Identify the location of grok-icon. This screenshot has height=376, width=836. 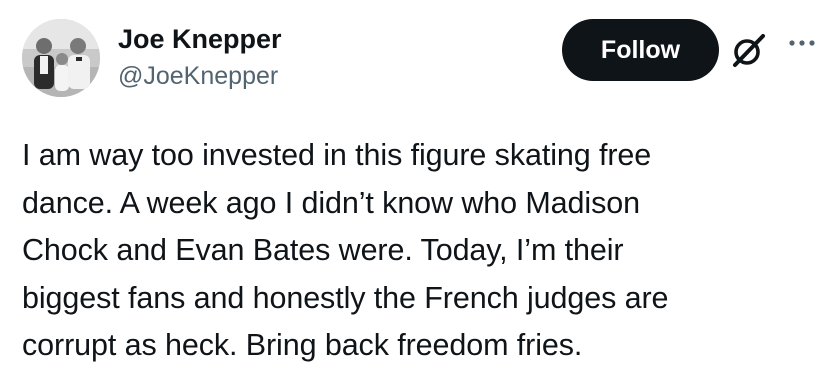
(749, 50).